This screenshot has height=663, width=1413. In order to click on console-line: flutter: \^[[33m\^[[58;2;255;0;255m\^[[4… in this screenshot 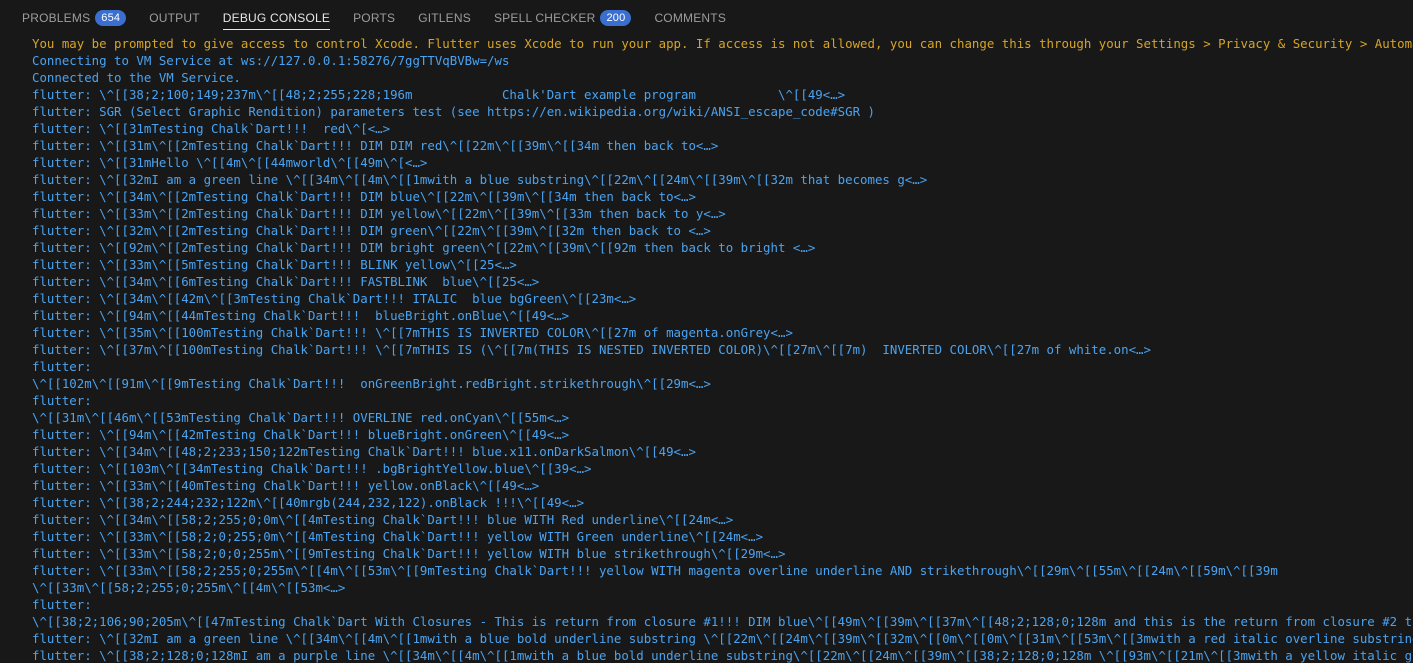, I will do `click(655, 570)`.